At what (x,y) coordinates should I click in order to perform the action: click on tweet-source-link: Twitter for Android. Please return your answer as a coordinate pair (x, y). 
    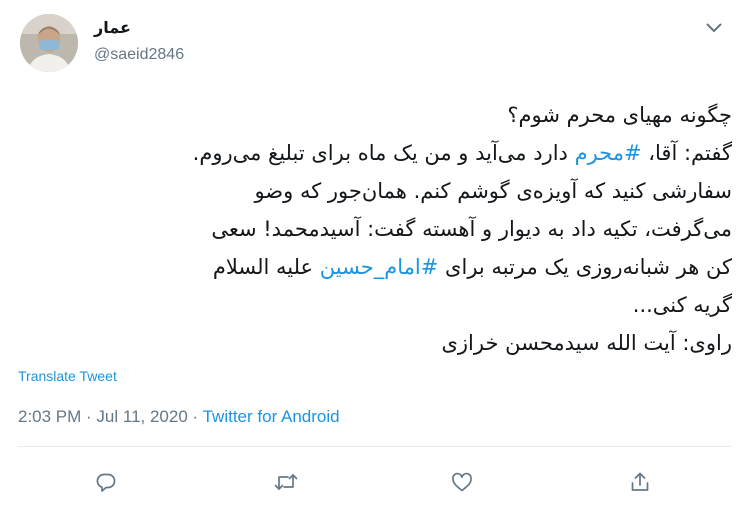
    Looking at the image, I should click on (271, 416).